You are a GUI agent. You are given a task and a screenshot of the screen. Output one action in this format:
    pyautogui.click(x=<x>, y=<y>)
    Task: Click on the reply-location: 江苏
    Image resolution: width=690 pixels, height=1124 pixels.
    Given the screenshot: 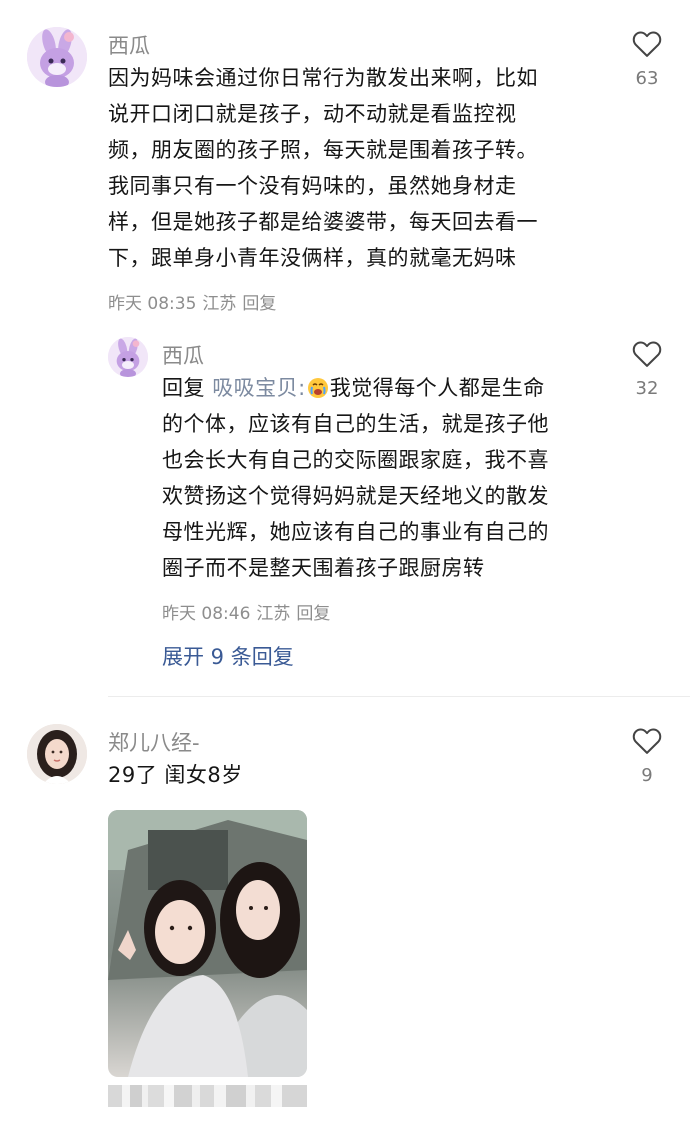 What is the action you would take?
    pyautogui.click(x=273, y=614)
    